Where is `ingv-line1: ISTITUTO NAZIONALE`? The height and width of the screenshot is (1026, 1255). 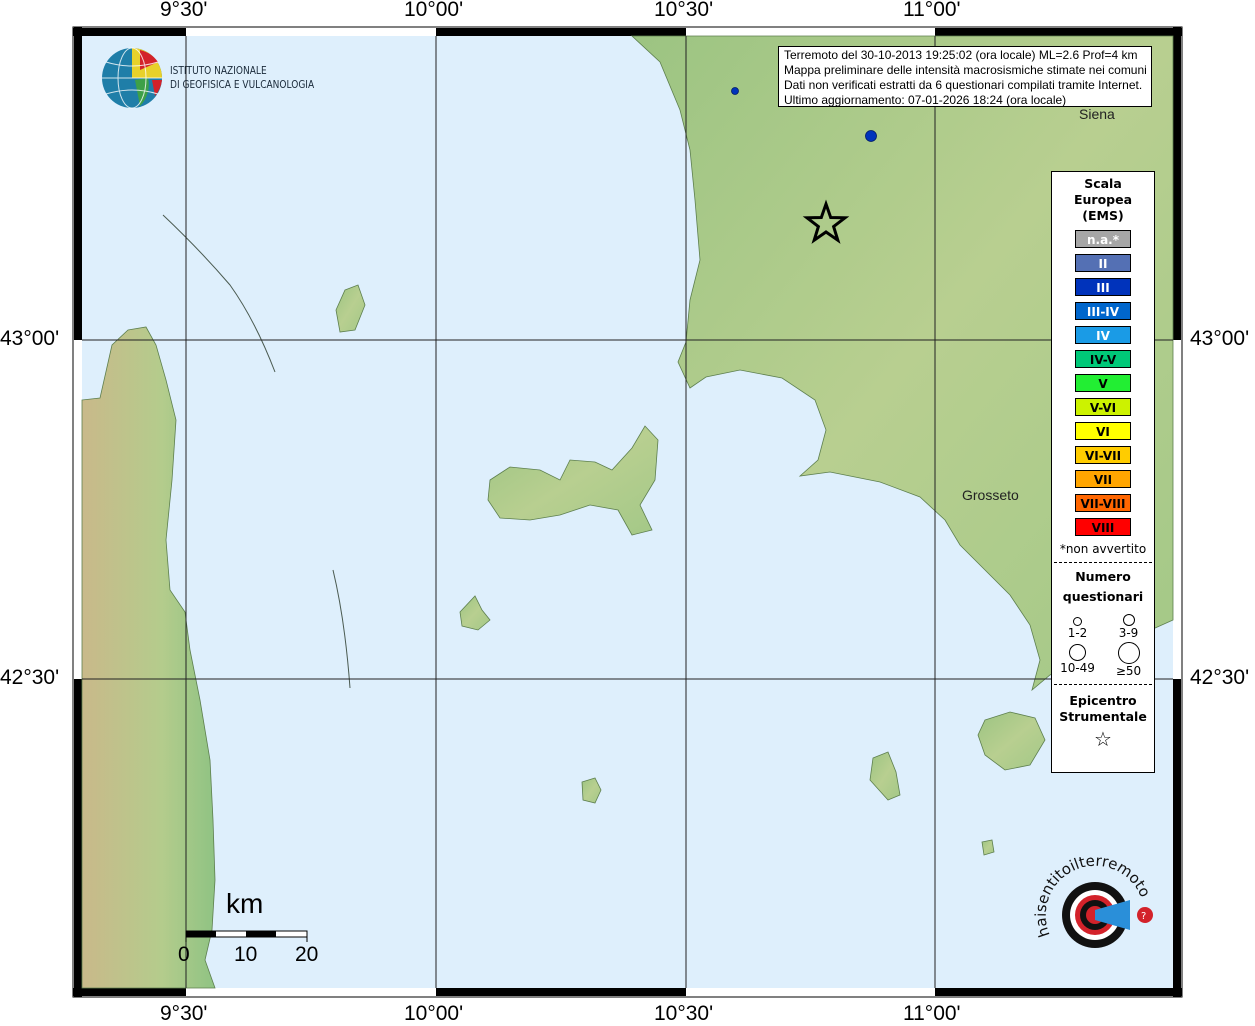 ingv-line1: ISTITUTO NAZIONALE is located at coordinates (218, 70).